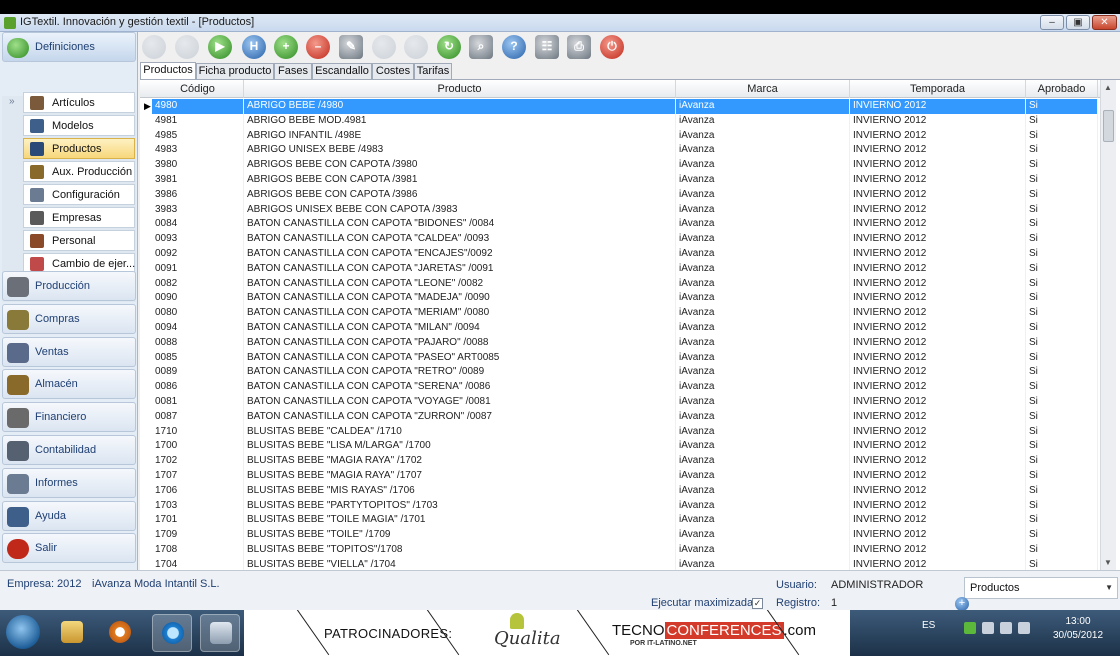 The image size is (1120, 656). What do you see at coordinates (547, 47) in the screenshot?
I see `calculator-icon: ☷` at bounding box center [547, 47].